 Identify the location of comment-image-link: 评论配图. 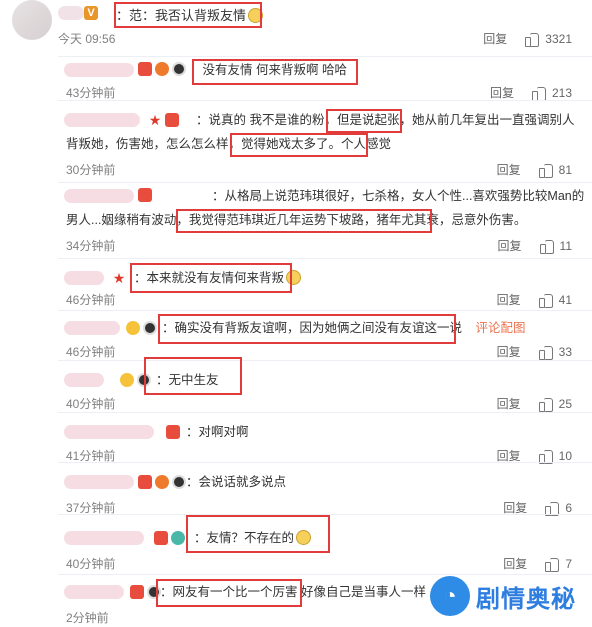
(501, 328).